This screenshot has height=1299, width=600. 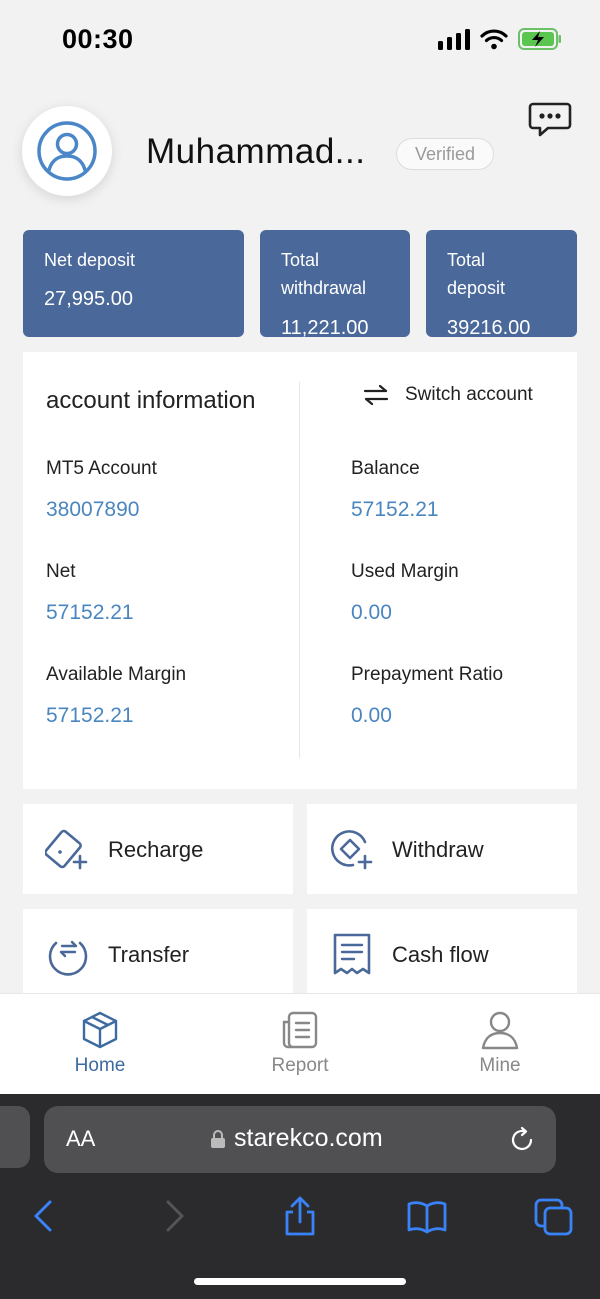 What do you see at coordinates (174, 1216) in the screenshot?
I see `forward-arrow-icon` at bounding box center [174, 1216].